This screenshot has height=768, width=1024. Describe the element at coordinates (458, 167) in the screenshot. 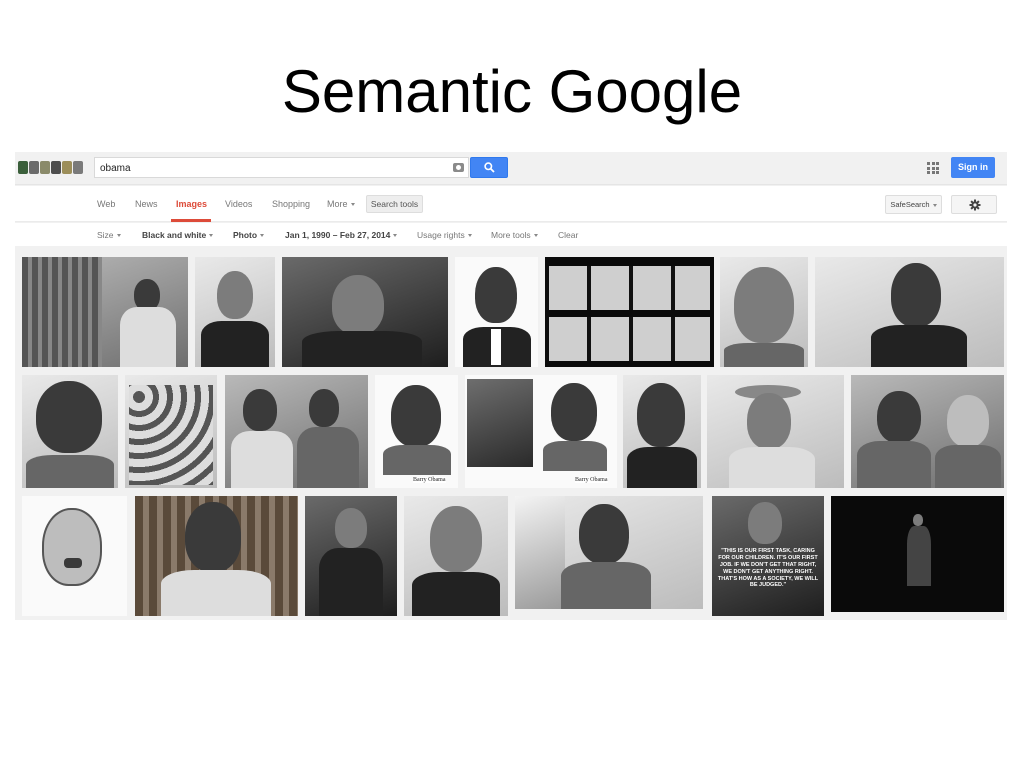

I see `camera-icon` at that location.